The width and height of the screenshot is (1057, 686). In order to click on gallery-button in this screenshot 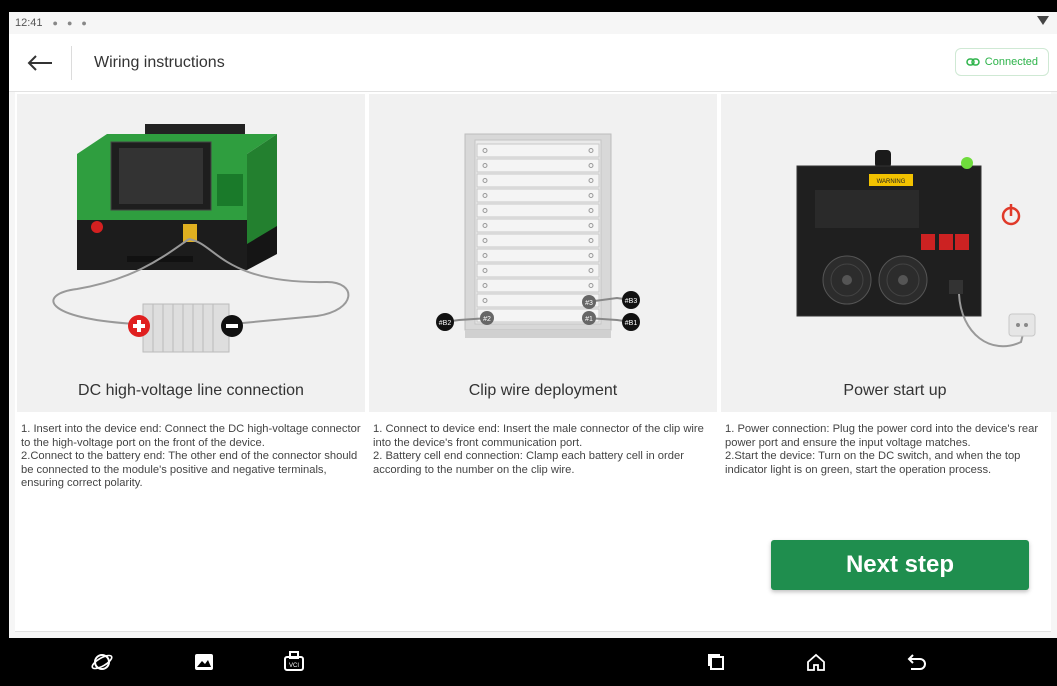, I will do `click(204, 662)`.